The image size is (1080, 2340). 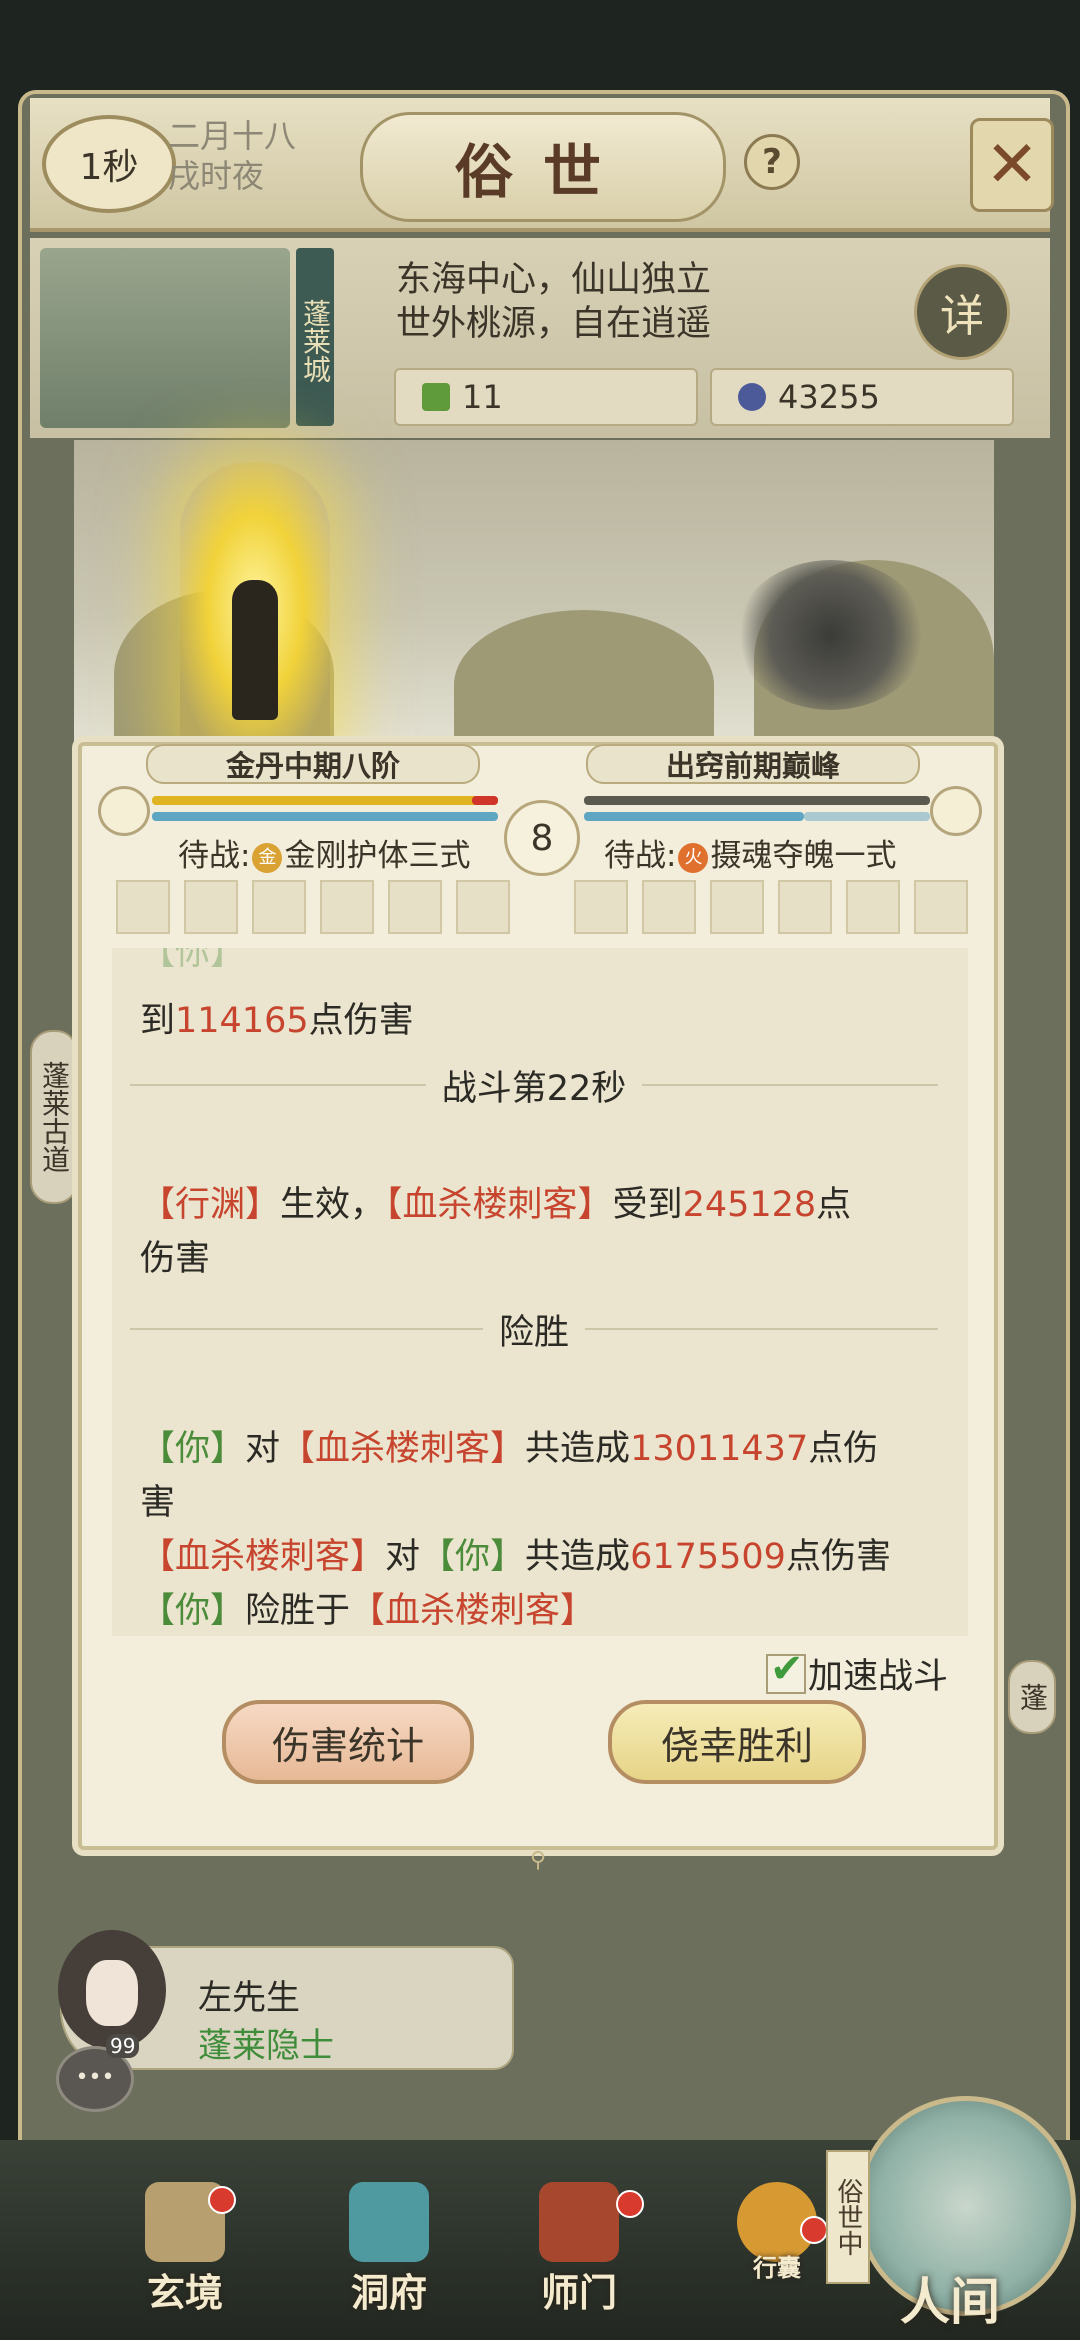 What do you see at coordinates (546, 397) in the screenshot?
I see `resource-leaf: 11` at bounding box center [546, 397].